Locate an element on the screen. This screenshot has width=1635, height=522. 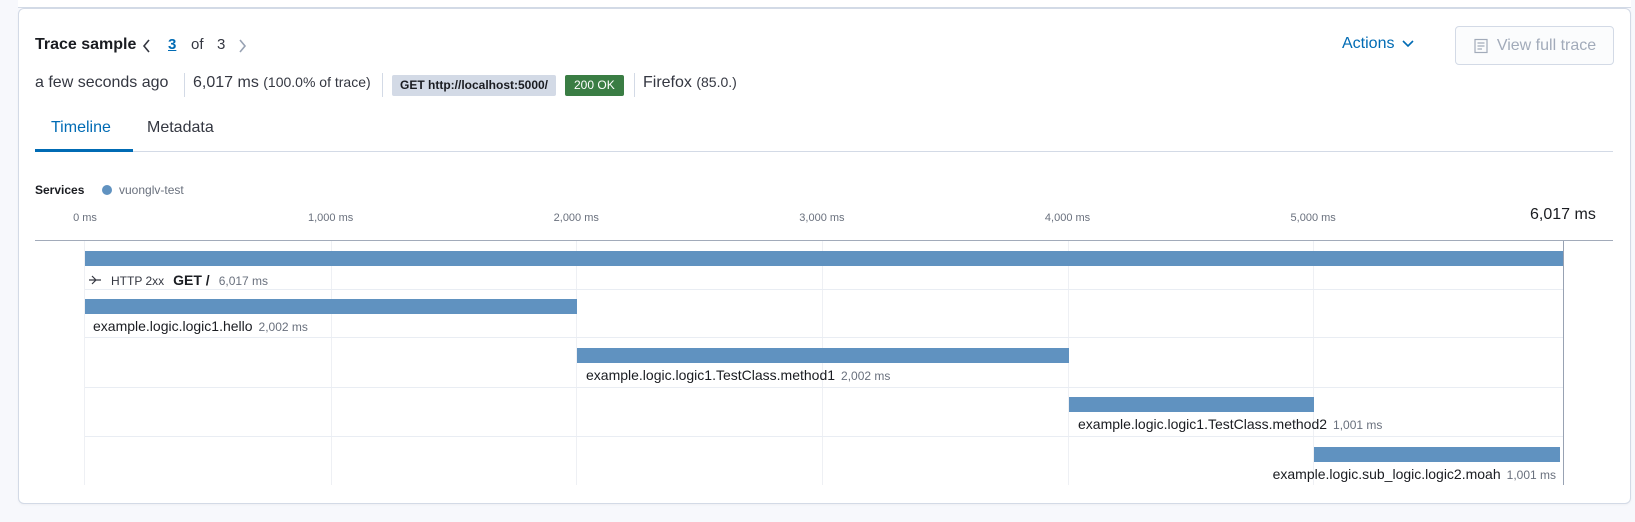
trace-timestamp: a few seconds ago is located at coordinates (102, 82).